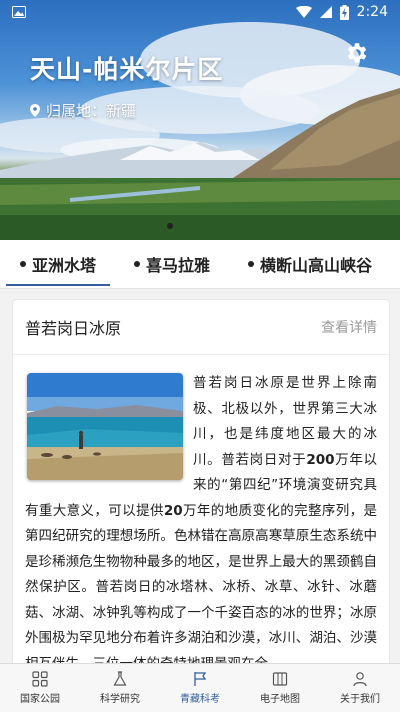 The image size is (400, 712). I want to click on view-details-link: 查看详情, so click(349, 327).